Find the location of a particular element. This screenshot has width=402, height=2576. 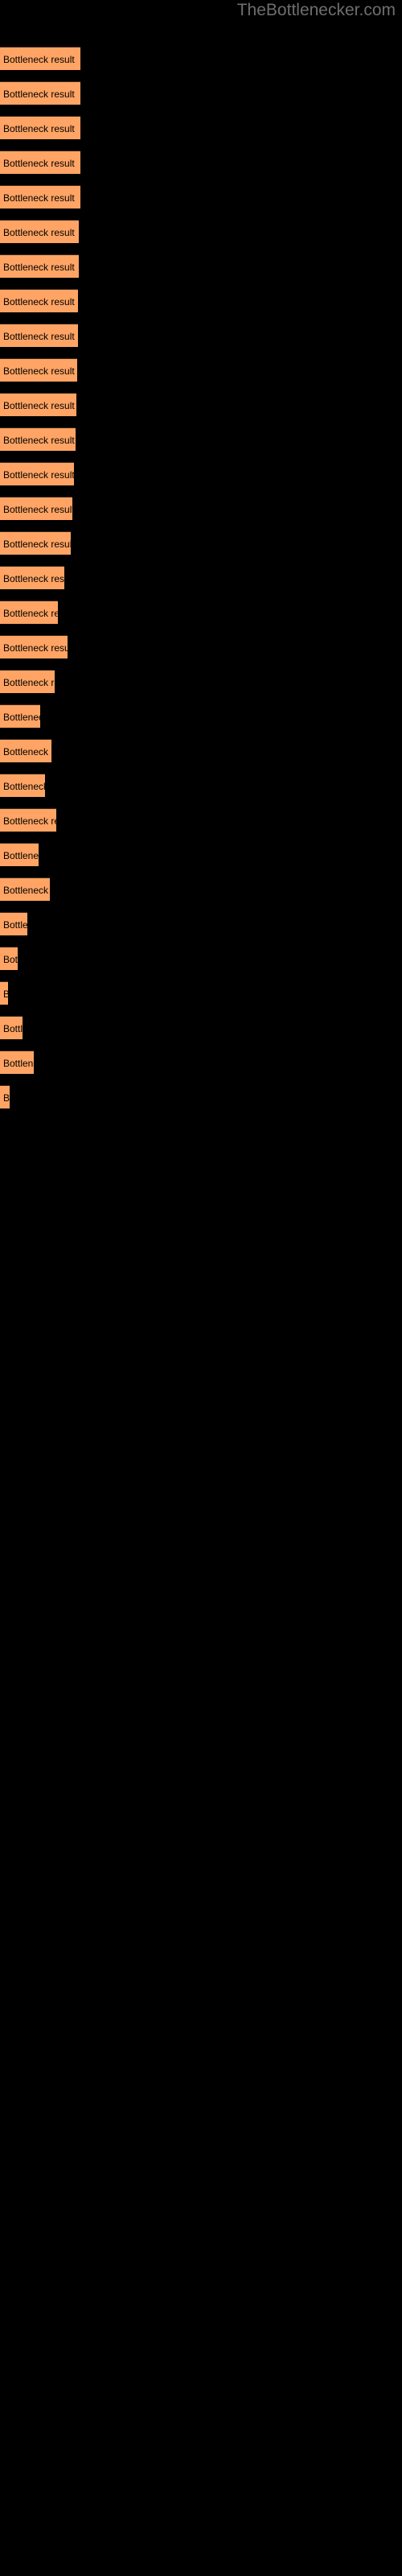

bar-5: Bottleneck result is located at coordinates (40, 196).